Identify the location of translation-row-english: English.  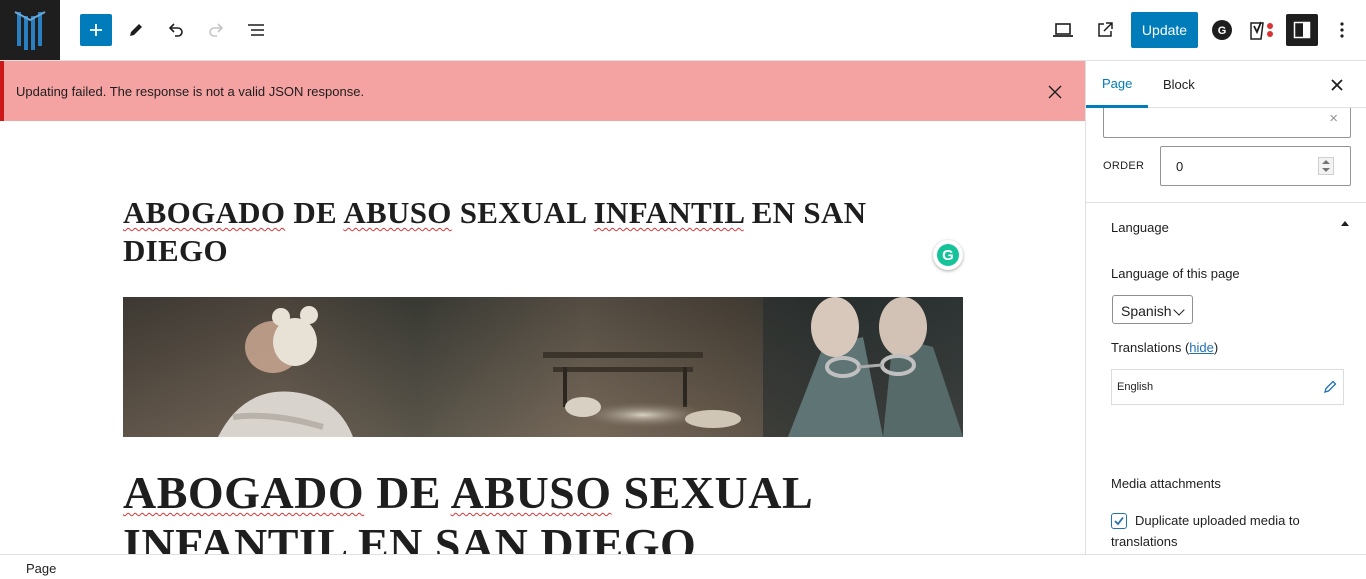
(1227, 387).